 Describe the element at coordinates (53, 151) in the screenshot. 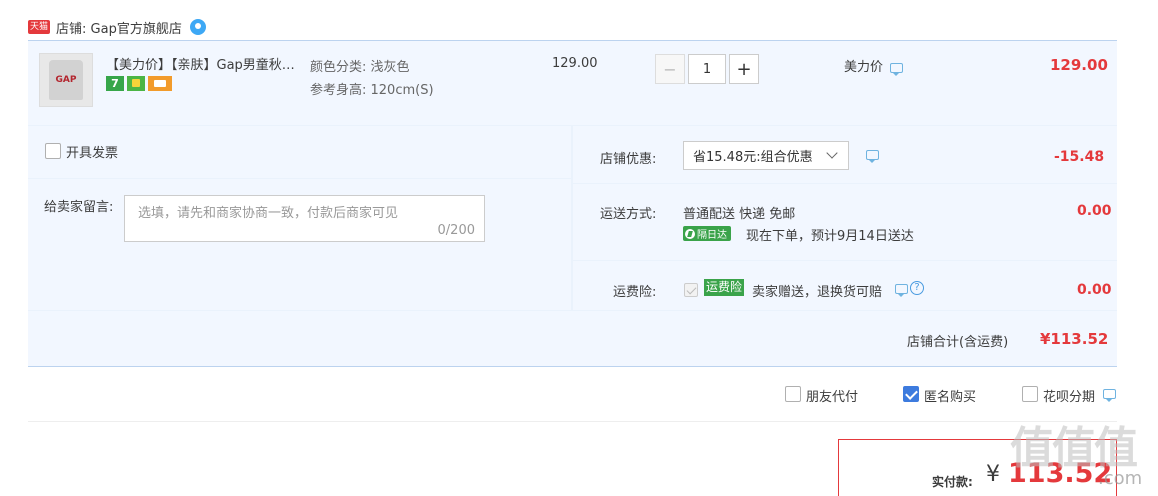

I see `invoice-checkbox` at that location.